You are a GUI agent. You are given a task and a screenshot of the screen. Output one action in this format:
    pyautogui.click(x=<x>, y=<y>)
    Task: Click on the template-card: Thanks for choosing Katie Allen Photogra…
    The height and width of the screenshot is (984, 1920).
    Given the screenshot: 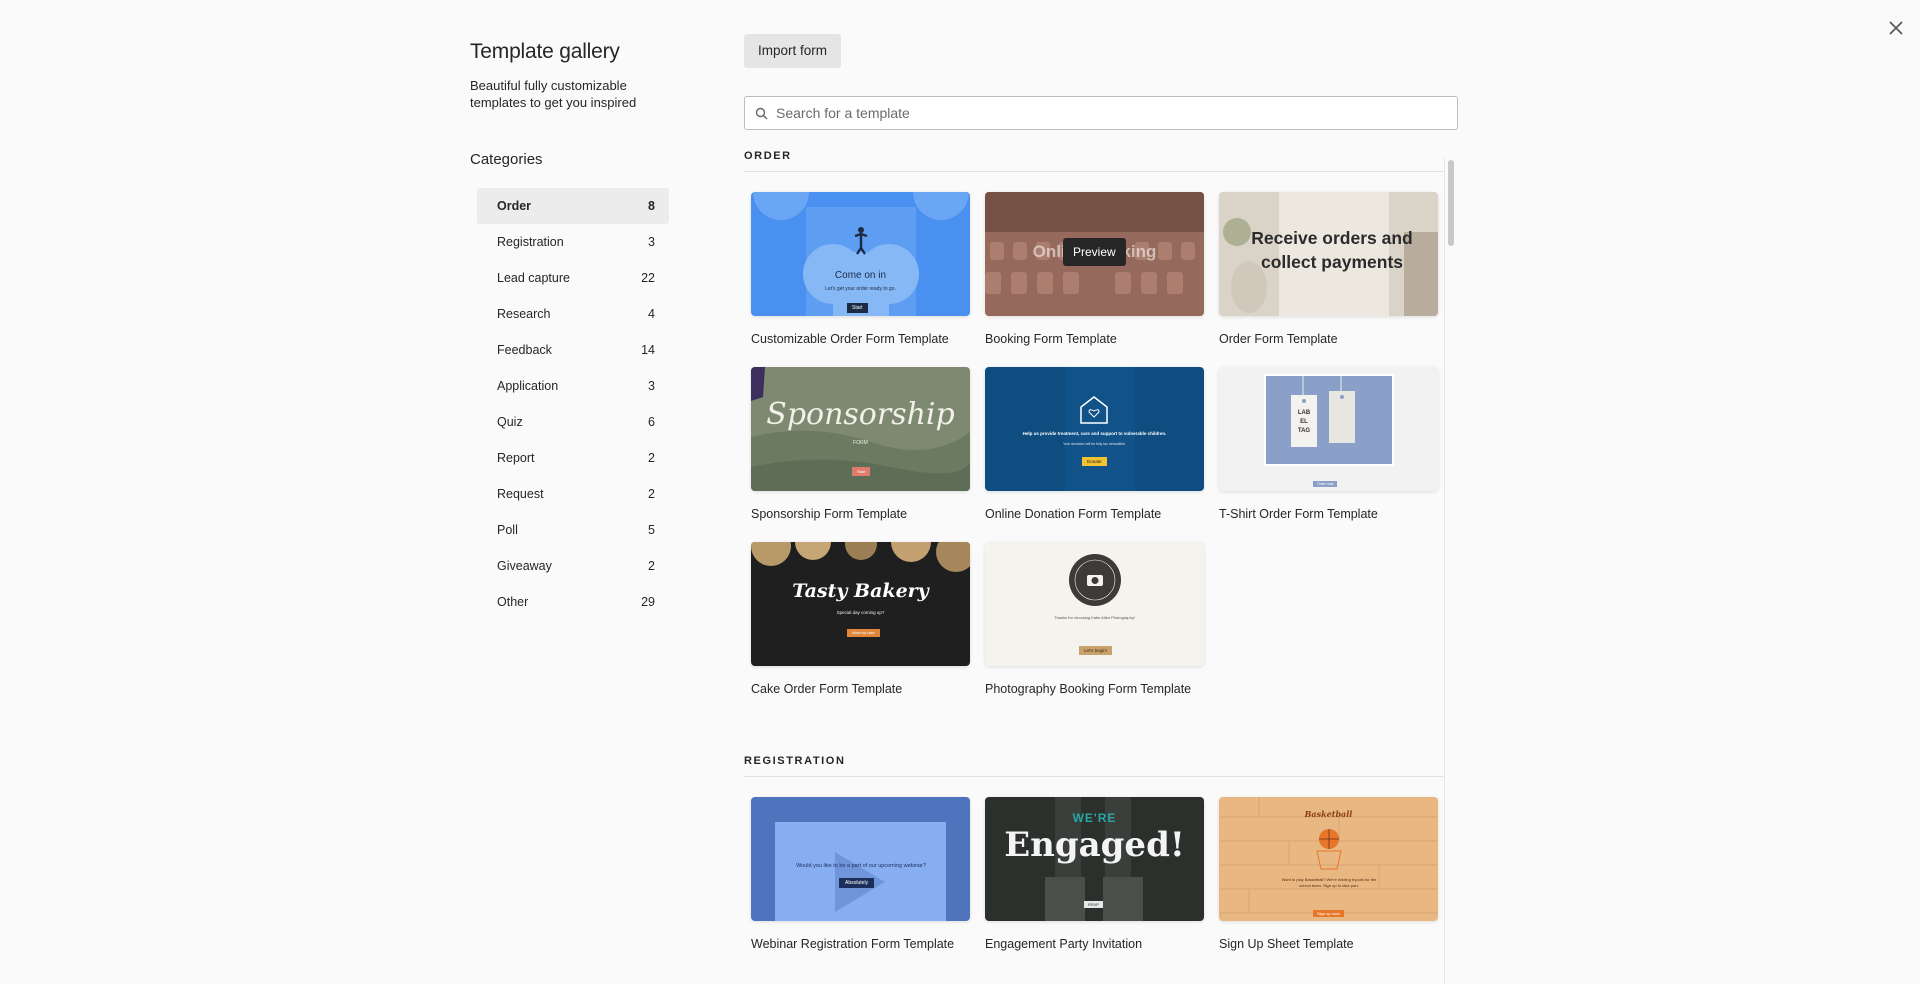 What is the action you would take?
    pyautogui.click(x=1094, y=629)
    